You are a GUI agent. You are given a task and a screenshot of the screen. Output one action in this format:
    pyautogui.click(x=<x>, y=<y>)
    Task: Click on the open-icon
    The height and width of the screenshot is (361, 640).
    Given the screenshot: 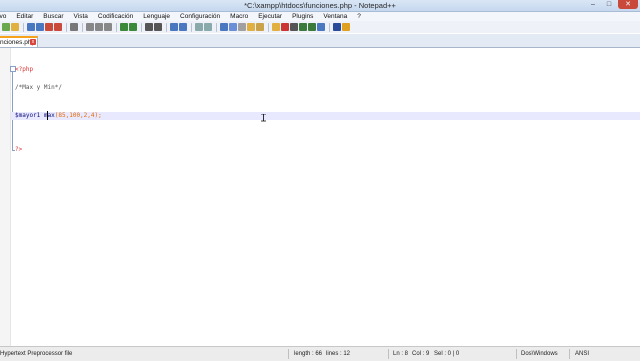 What is the action you would take?
    pyautogui.click(x=15, y=27)
    